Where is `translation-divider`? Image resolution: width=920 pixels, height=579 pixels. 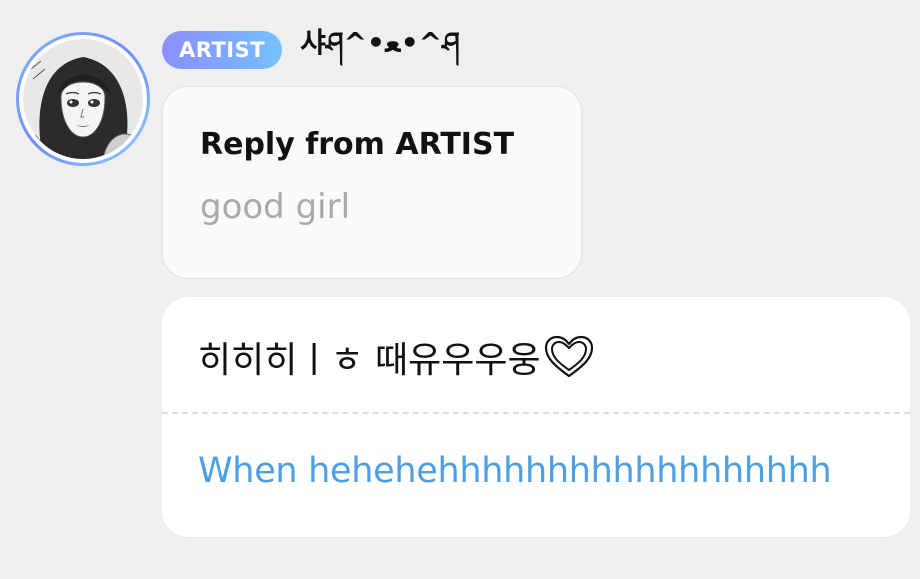 translation-divider is located at coordinates (536, 413).